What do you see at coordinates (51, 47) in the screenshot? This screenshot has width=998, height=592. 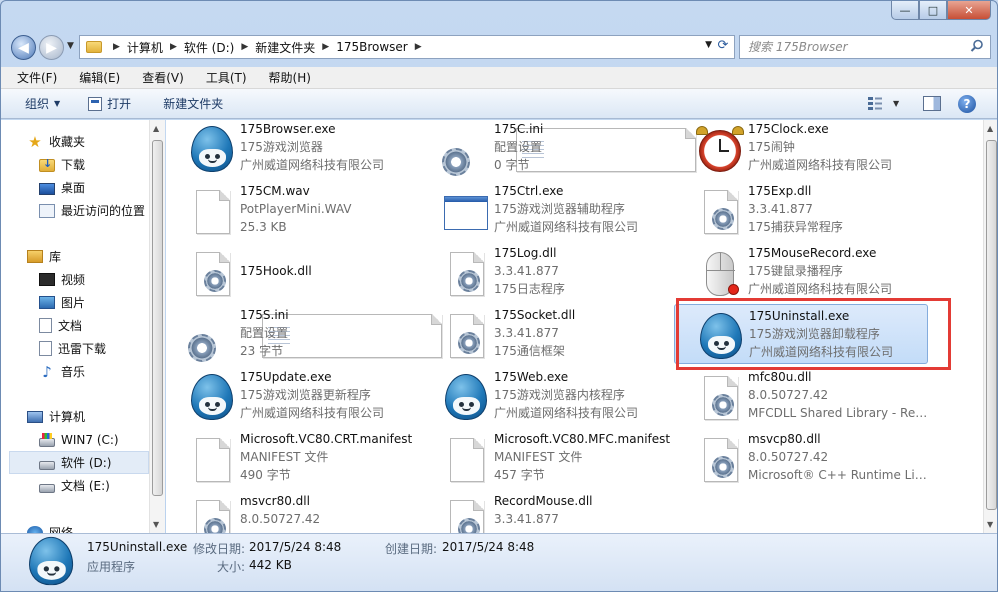 I see `forward-button: ▶` at bounding box center [51, 47].